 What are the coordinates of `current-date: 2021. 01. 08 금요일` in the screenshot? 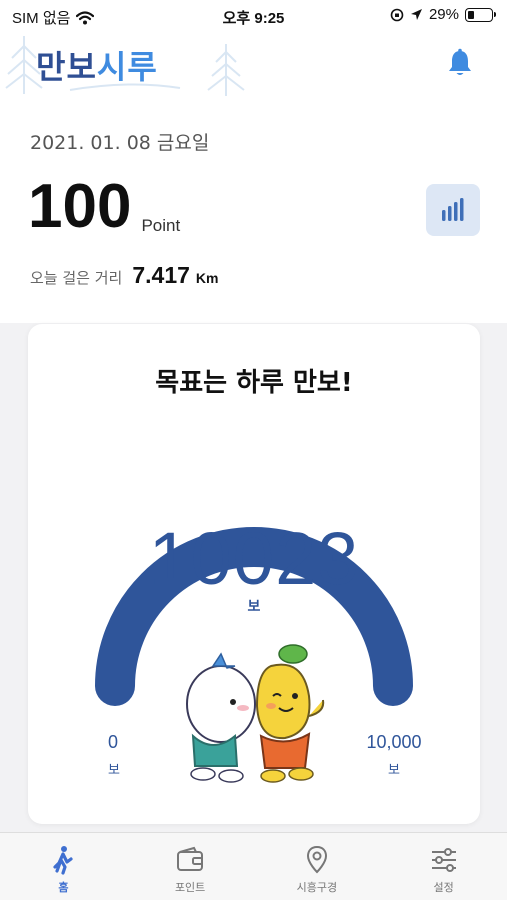 It's located at (120, 143).